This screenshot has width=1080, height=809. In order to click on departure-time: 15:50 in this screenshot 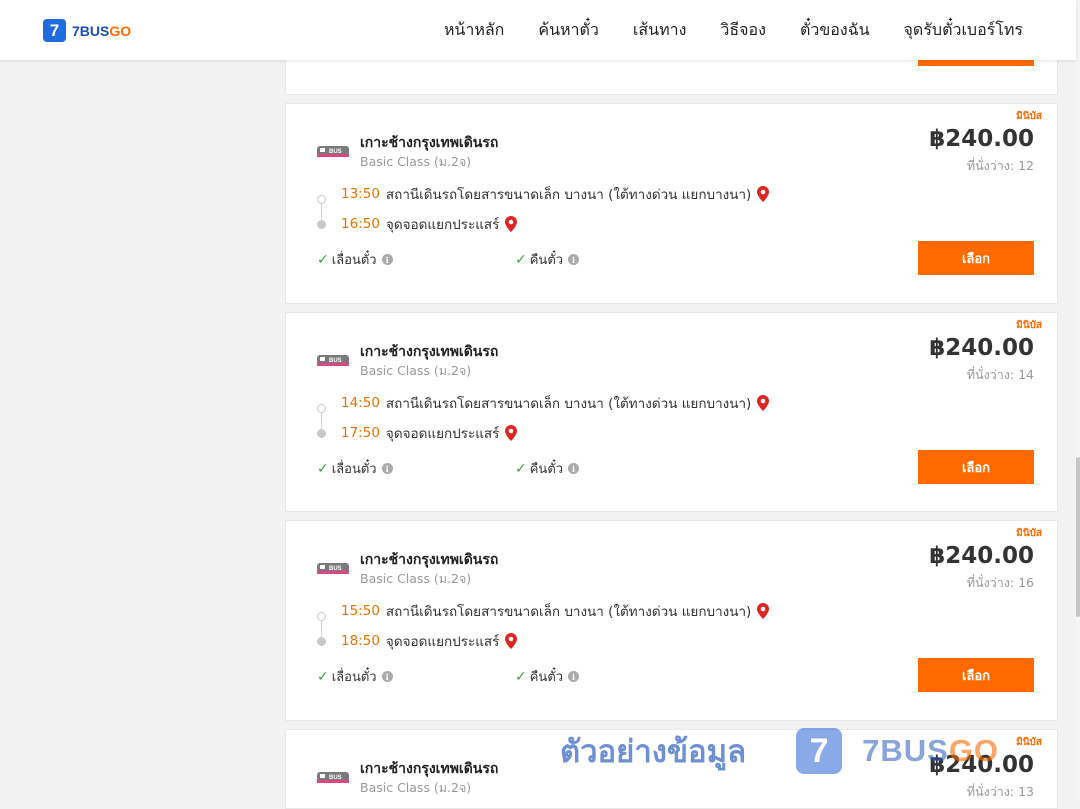, I will do `click(360, 611)`.